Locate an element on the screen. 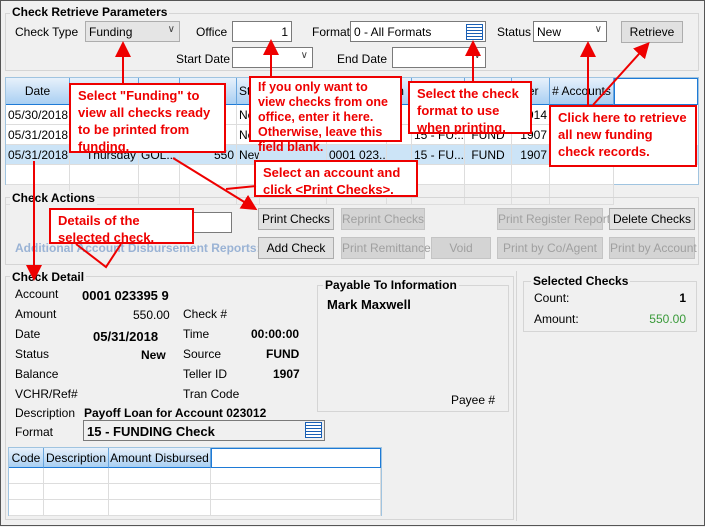 The image size is (705, 527). callout-details: Details of the selected check. is located at coordinates (121, 226).